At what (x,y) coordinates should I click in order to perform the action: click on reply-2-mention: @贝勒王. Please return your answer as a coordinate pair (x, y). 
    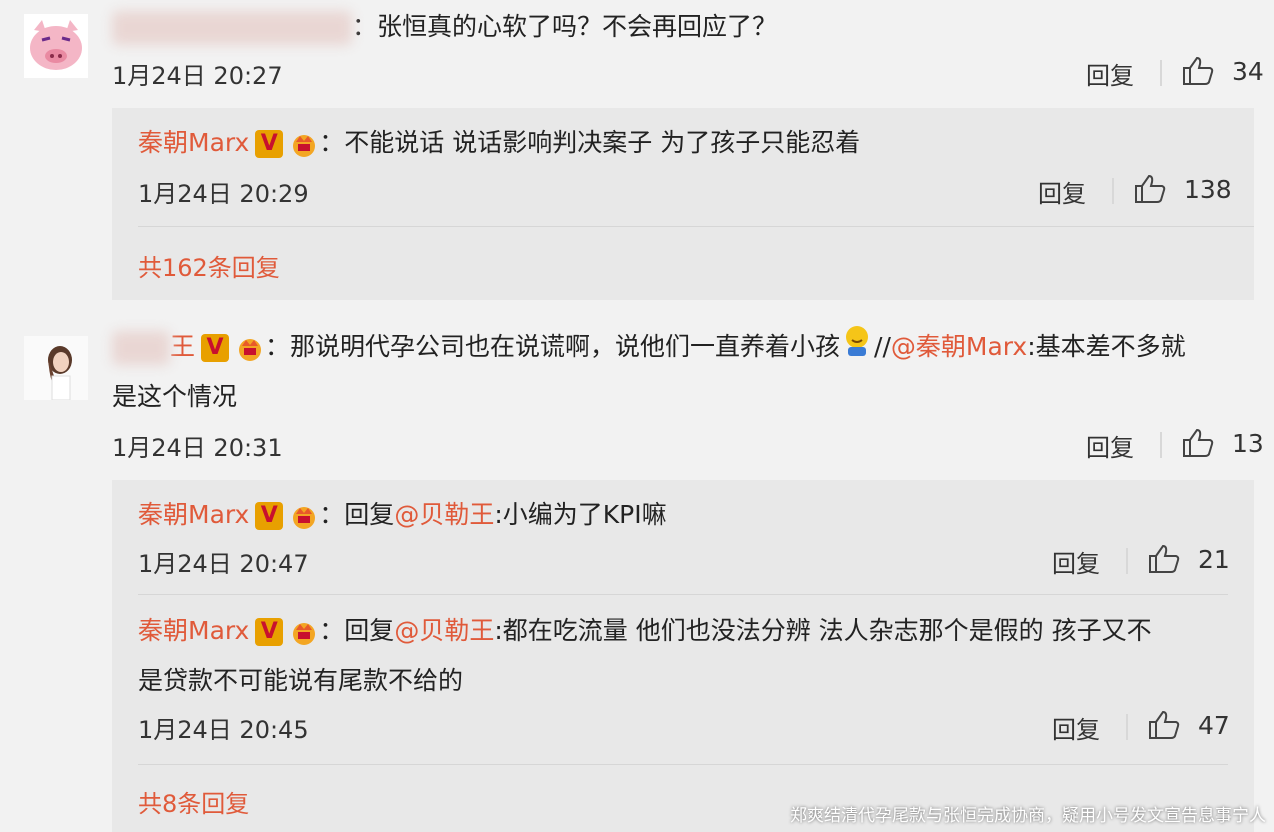
    Looking at the image, I should click on (444, 514).